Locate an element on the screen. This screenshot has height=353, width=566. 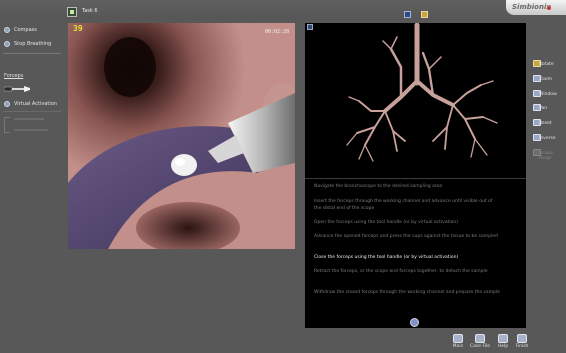
zoom-button: Zoom is located at coordinates (541, 78).